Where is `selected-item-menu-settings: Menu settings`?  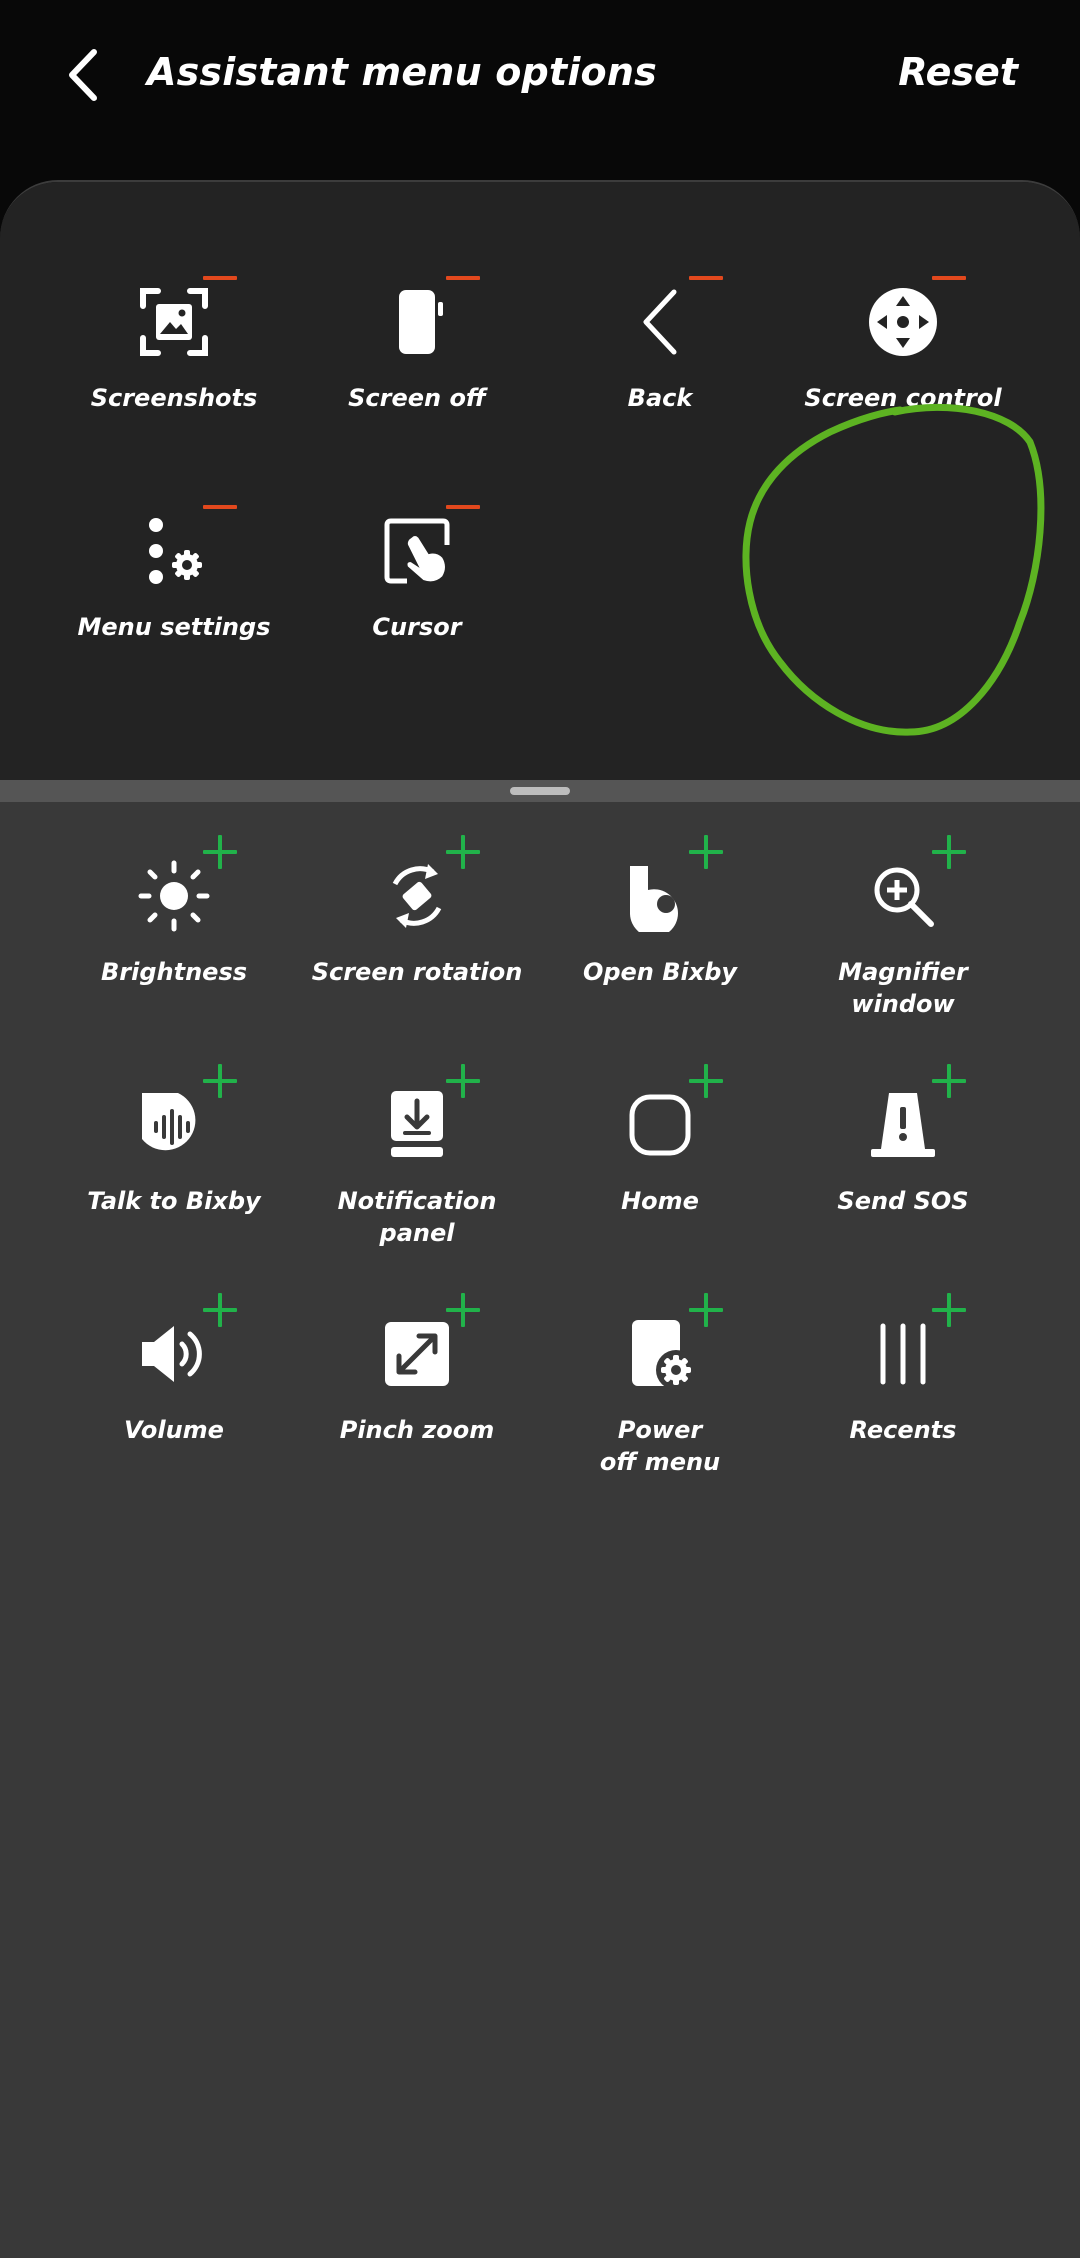
selected-item-menu-settings: Menu settings is located at coordinates (174, 603).